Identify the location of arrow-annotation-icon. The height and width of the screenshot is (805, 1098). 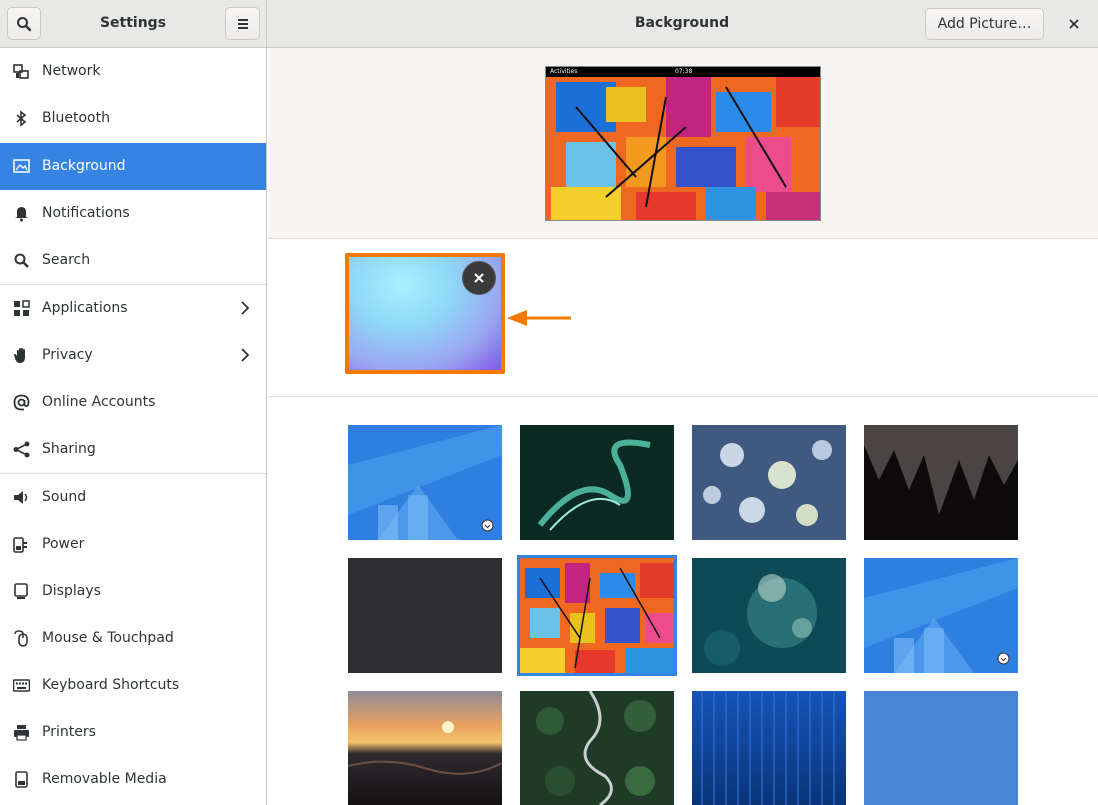
(539, 318).